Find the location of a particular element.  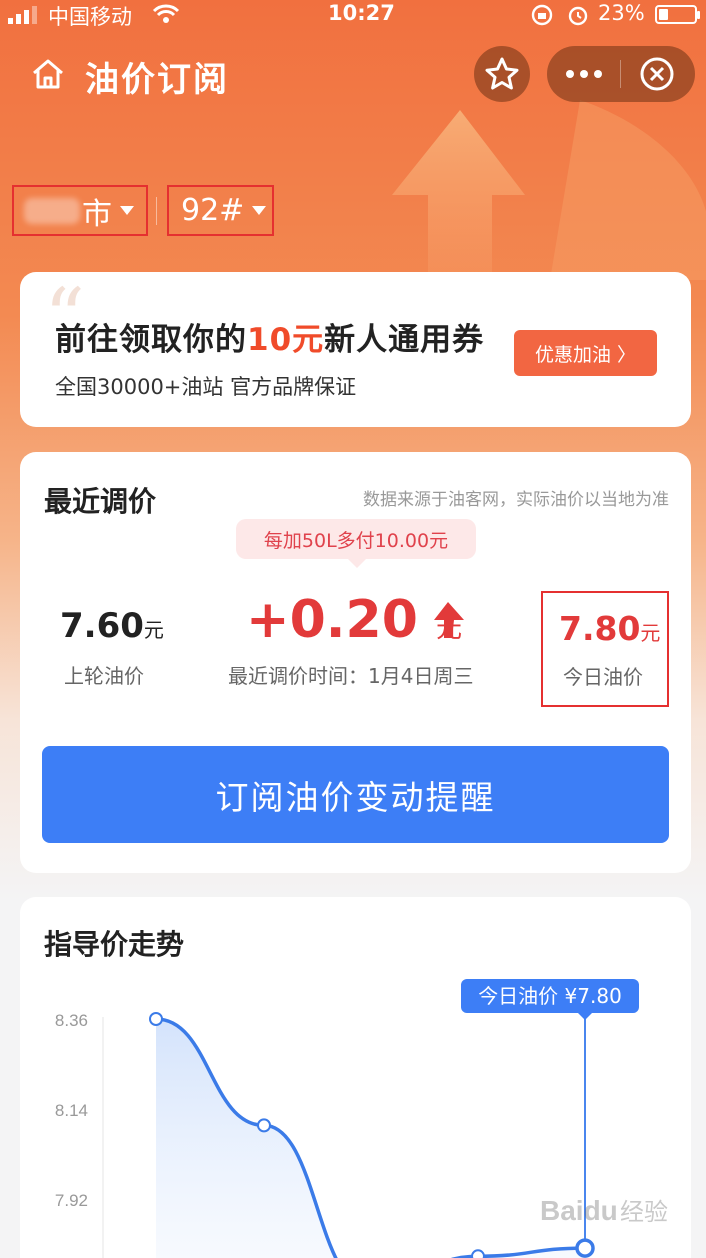

baidu-watermark: Baidu 经验 is located at coordinates (604, 1210).